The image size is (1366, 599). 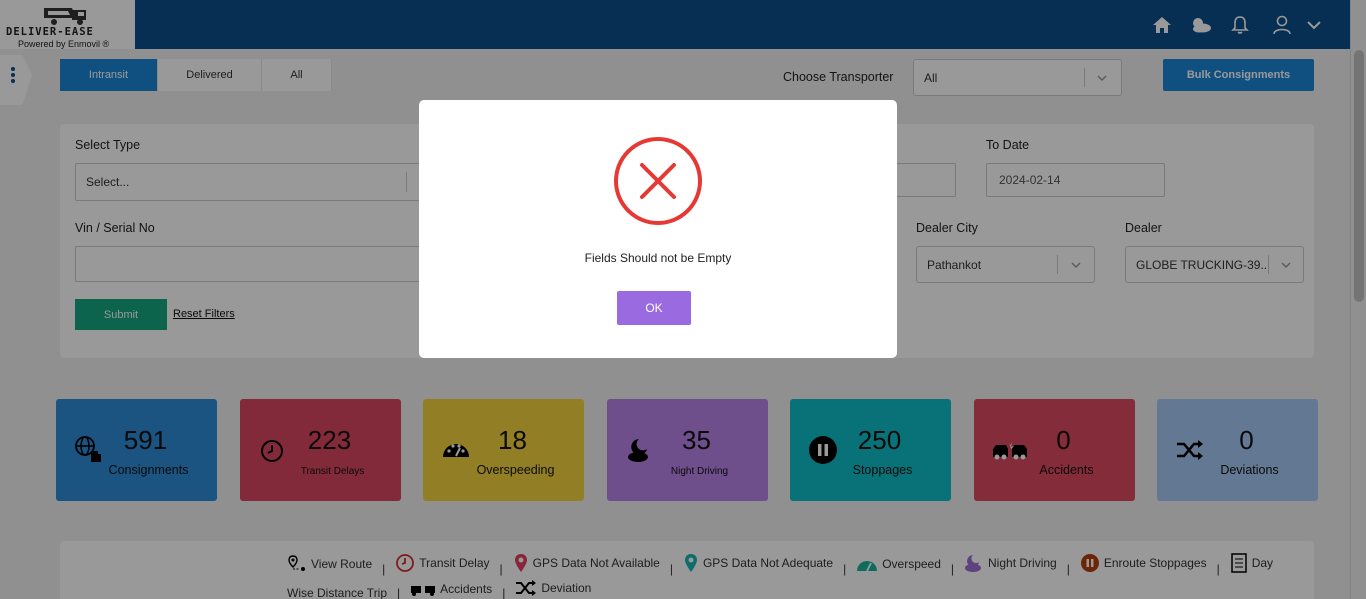 What do you see at coordinates (658, 181) in the screenshot?
I see `error-x-icon` at bounding box center [658, 181].